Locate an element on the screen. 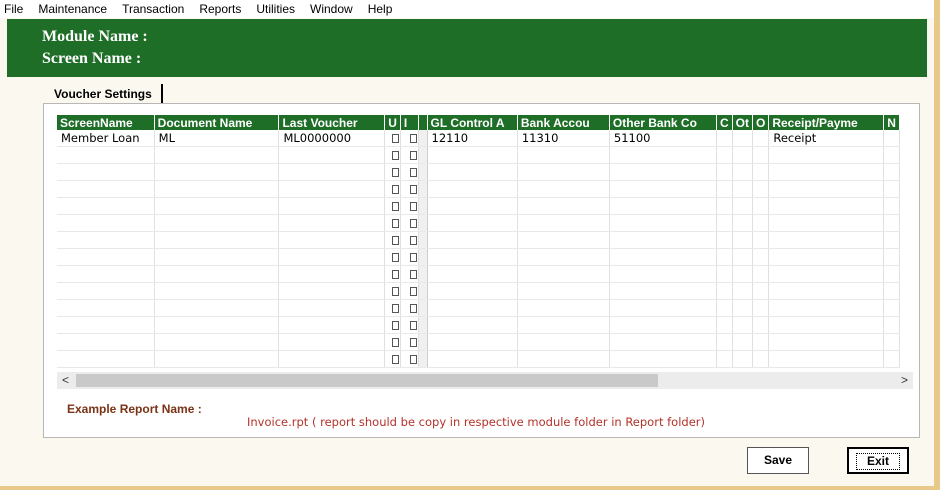 The height and width of the screenshot is (490, 940). col-header-receipt-payment: Receipt/Payme is located at coordinates (826, 122).